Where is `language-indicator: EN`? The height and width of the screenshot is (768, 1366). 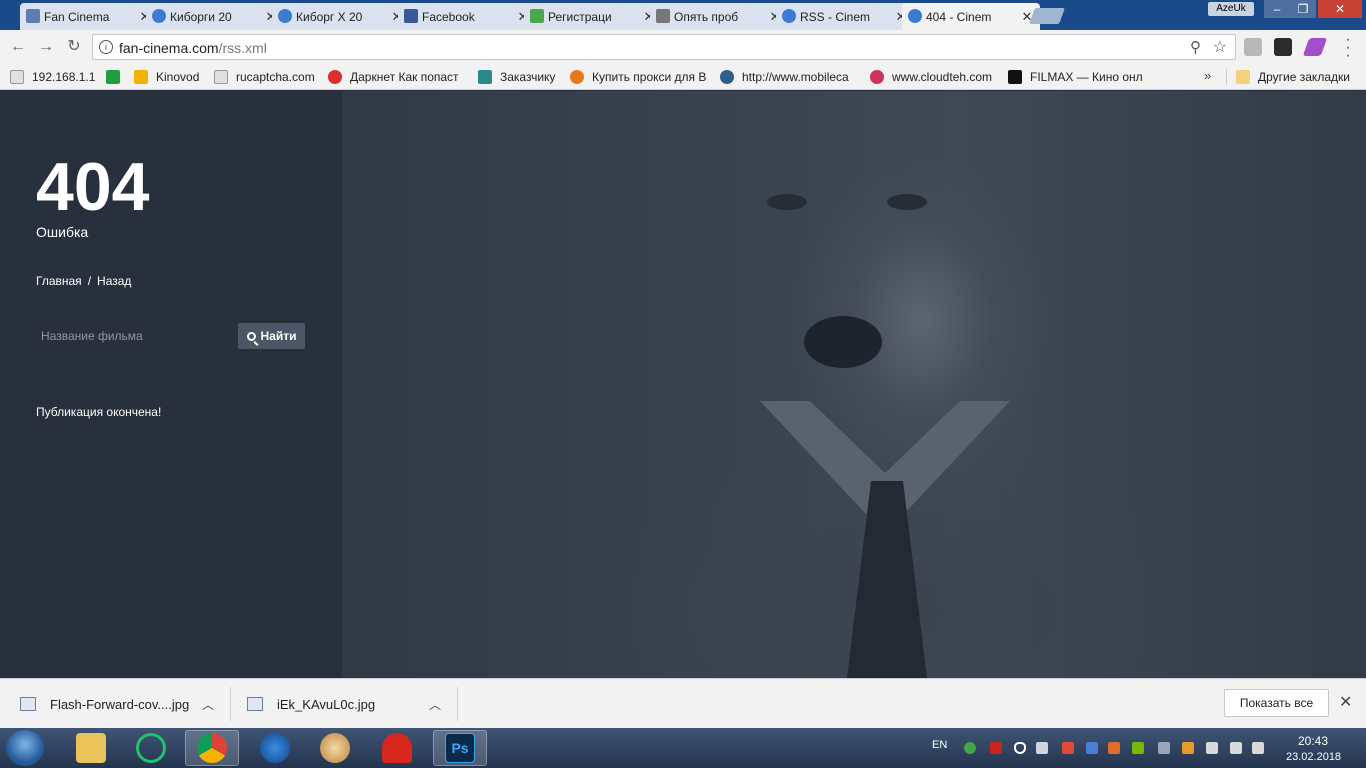
language-indicator: EN is located at coordinates (939, 745).